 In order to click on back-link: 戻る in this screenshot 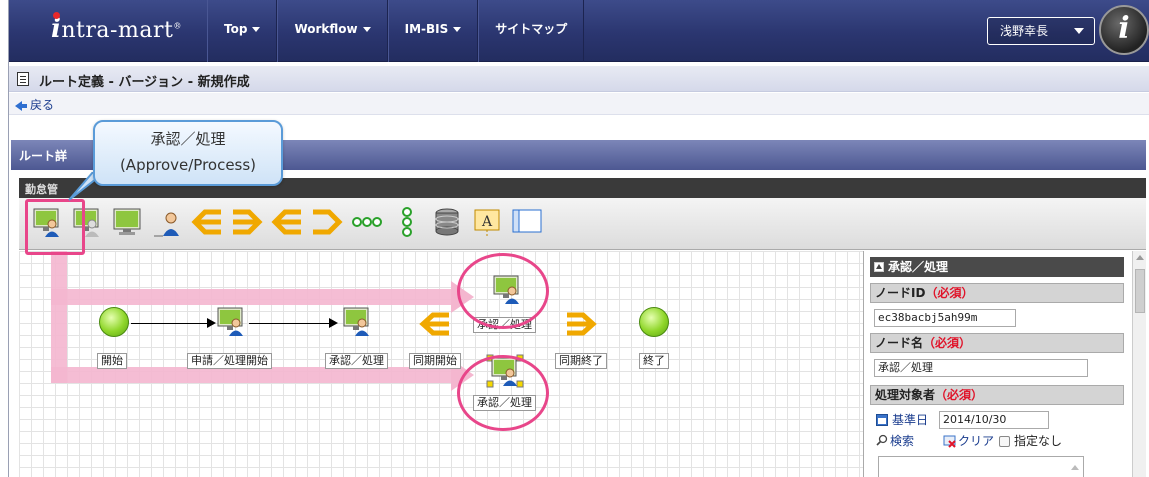, I will do `click(34, 104)`.